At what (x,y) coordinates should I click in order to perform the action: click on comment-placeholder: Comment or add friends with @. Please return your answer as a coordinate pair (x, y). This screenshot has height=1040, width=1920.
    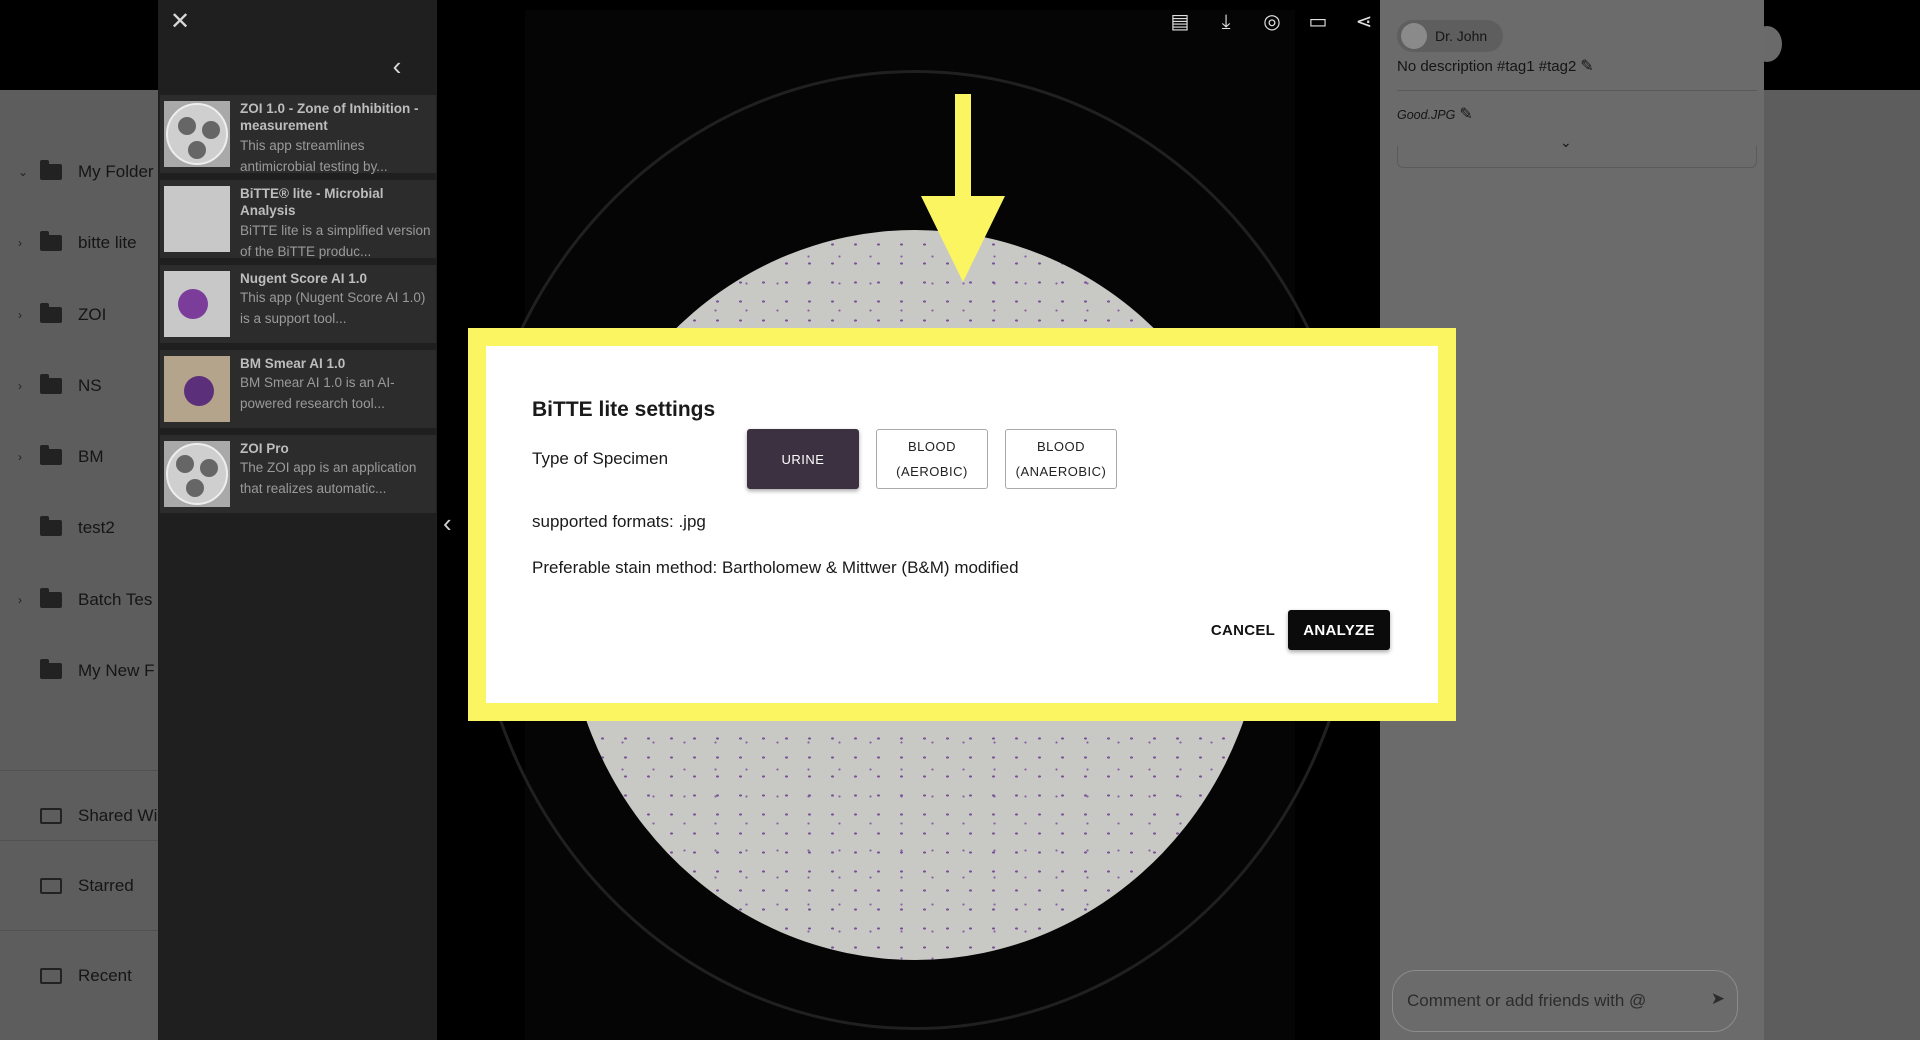
    Looking at the image, I should click on (1527, 1000).